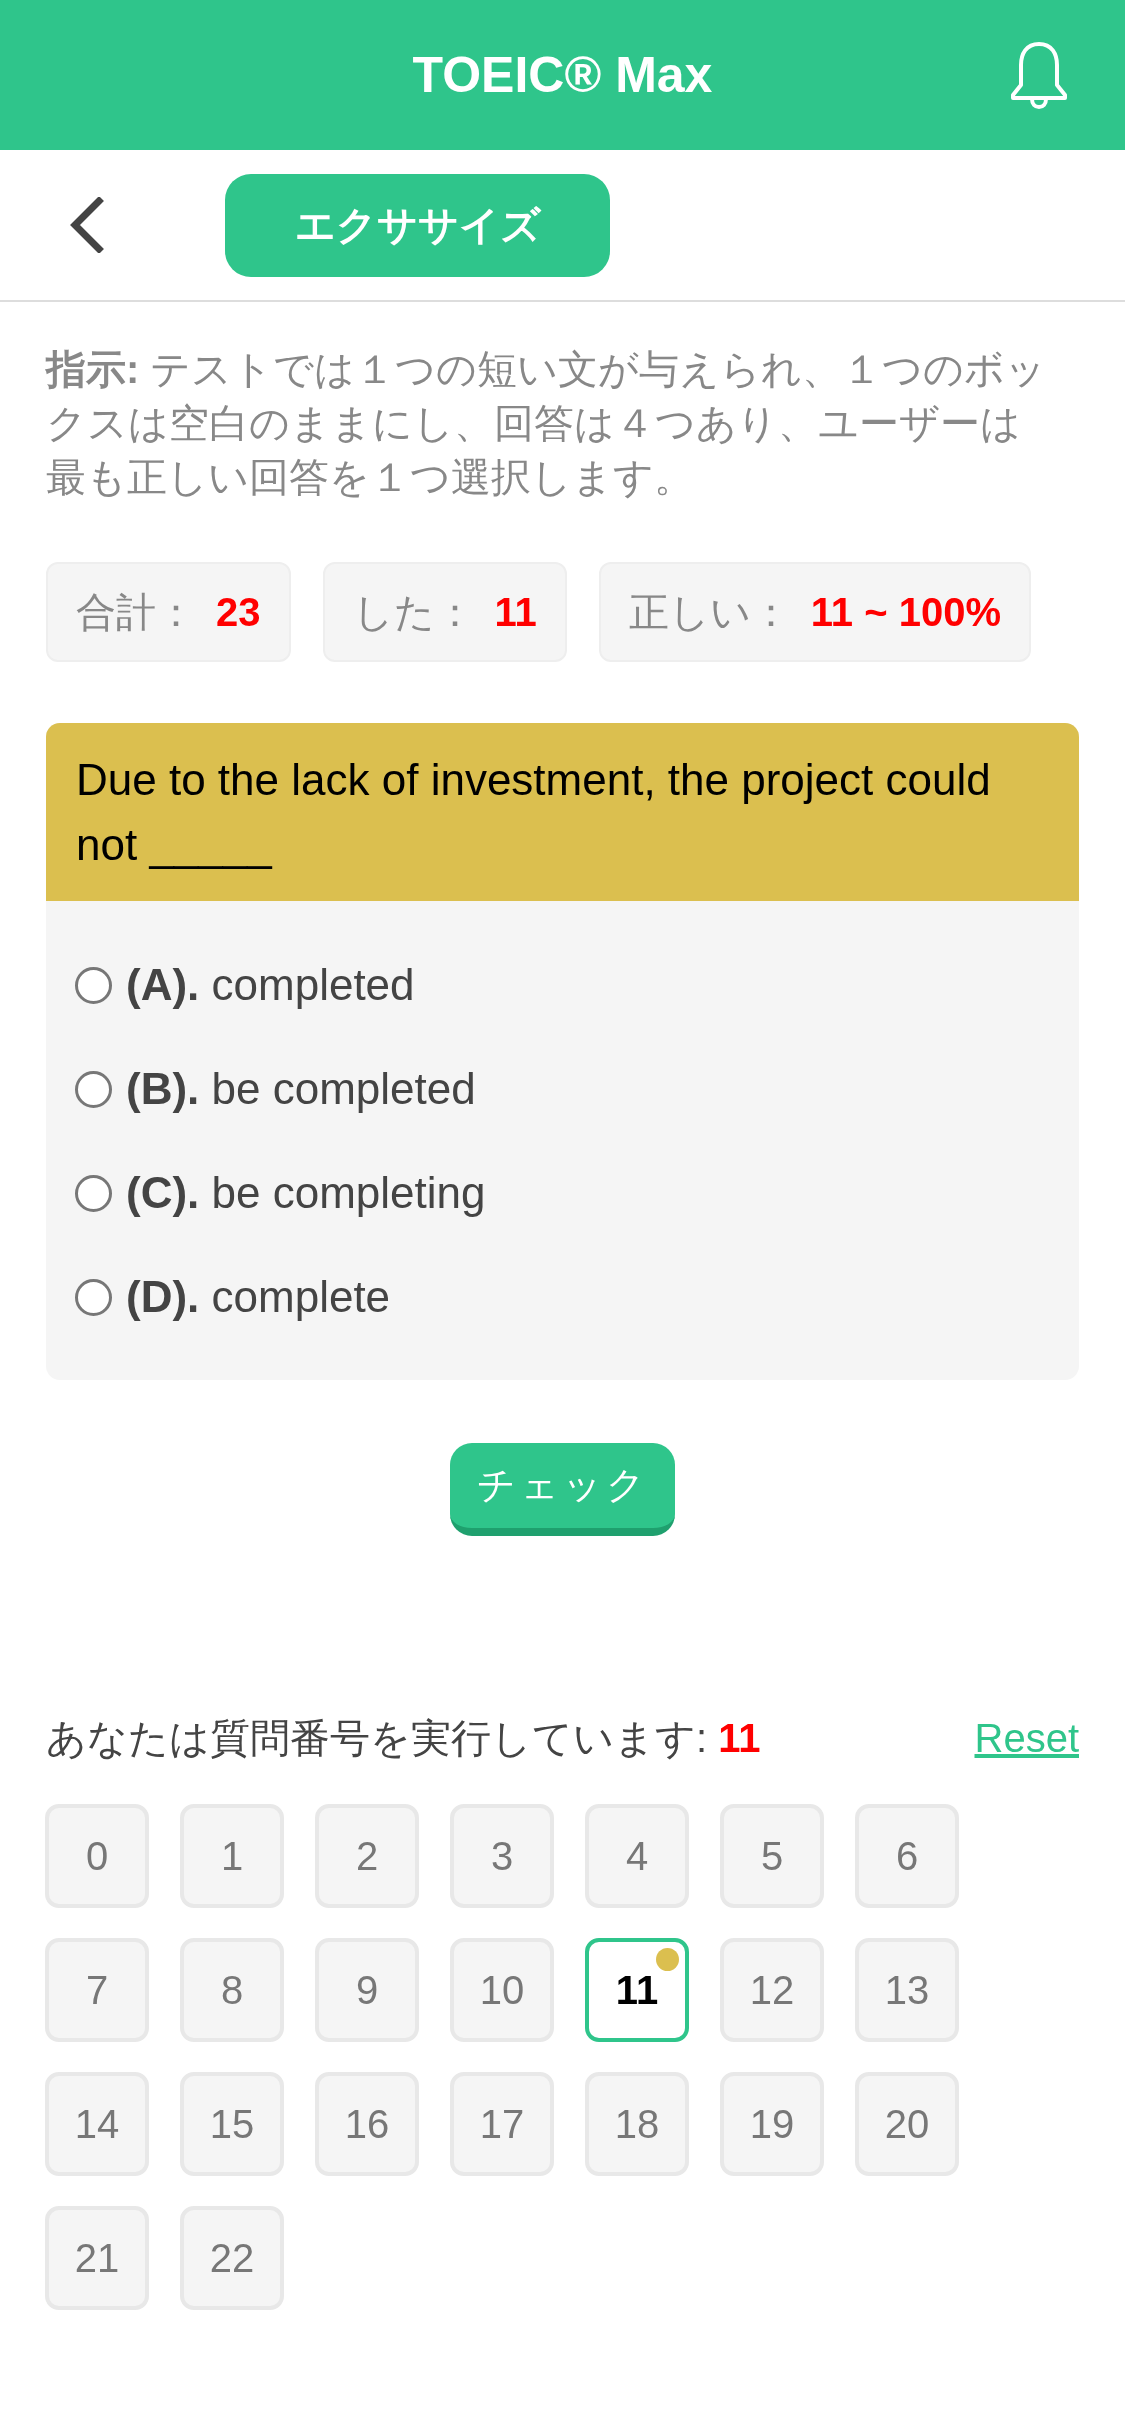 The image size is (1125, 2436). I want to click on option-label: (C). be completing, so click(306, 1193).